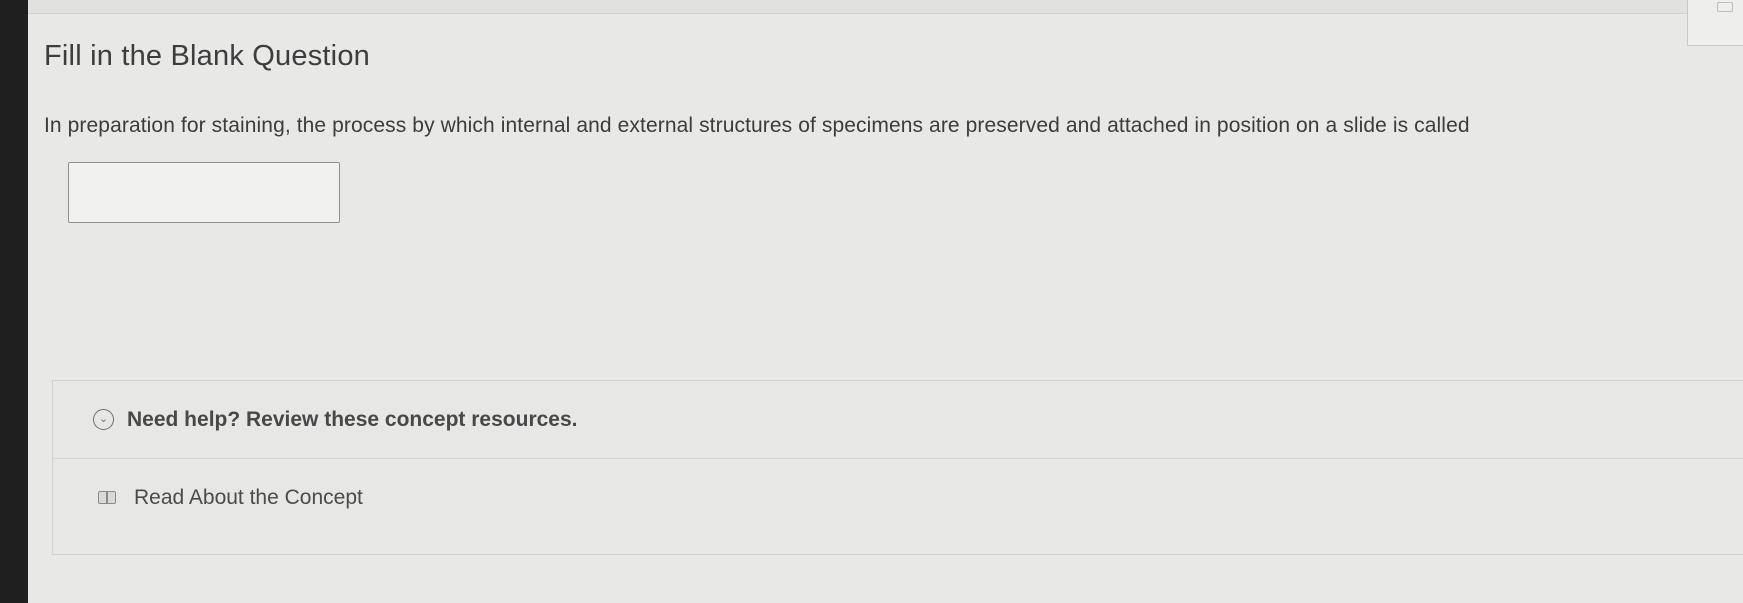 The width and height of the screenshot is (1743, 603). Describe the element at coordinates (207, 56) in the screenshot. I see `question-type-title: Fill in the Blank Question` at that location.